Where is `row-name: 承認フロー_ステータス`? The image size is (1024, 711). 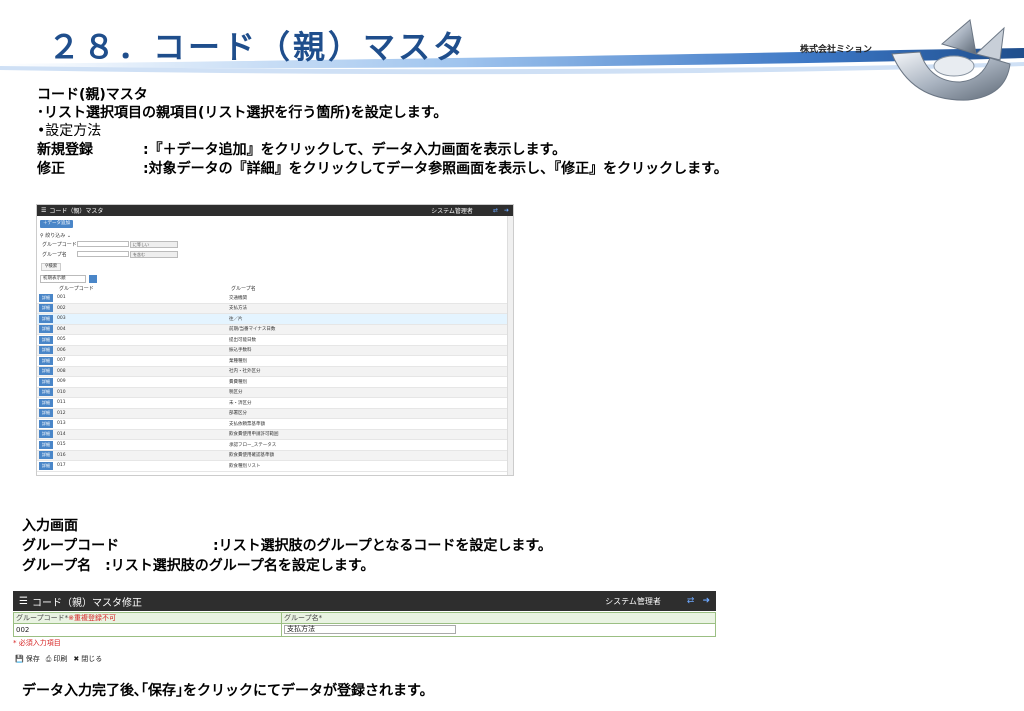
row-name: 承認フロー_ステータス is located at coordinates (253, 445).